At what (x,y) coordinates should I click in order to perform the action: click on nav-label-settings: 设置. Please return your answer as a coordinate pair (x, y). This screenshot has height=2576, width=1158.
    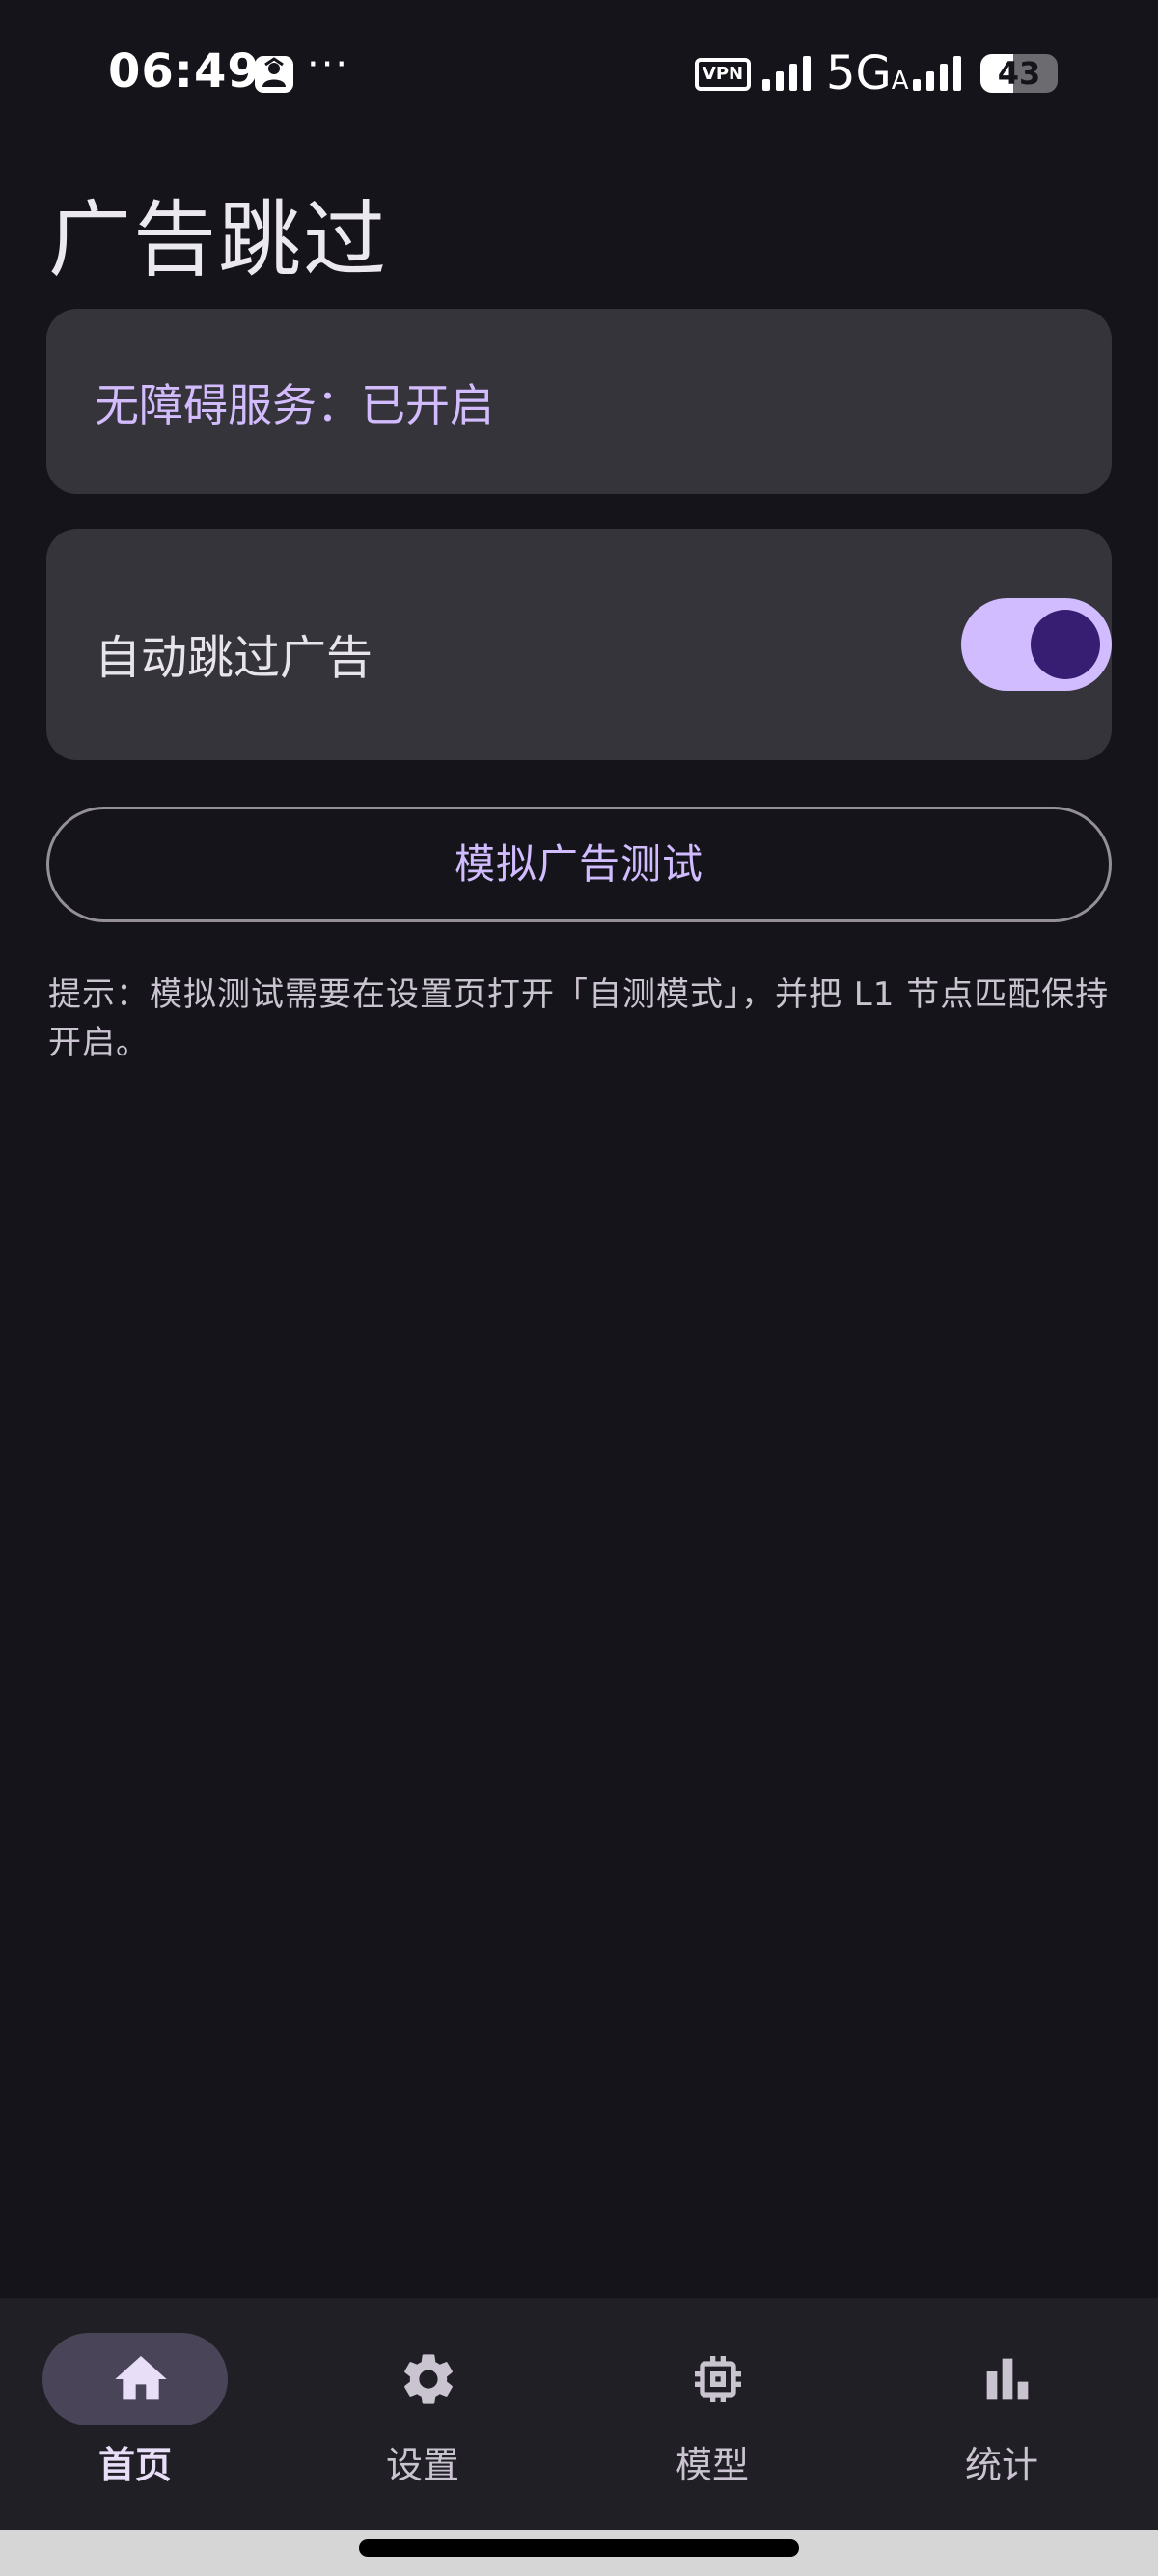
    Looking at the image, I should click on (422, 2465).